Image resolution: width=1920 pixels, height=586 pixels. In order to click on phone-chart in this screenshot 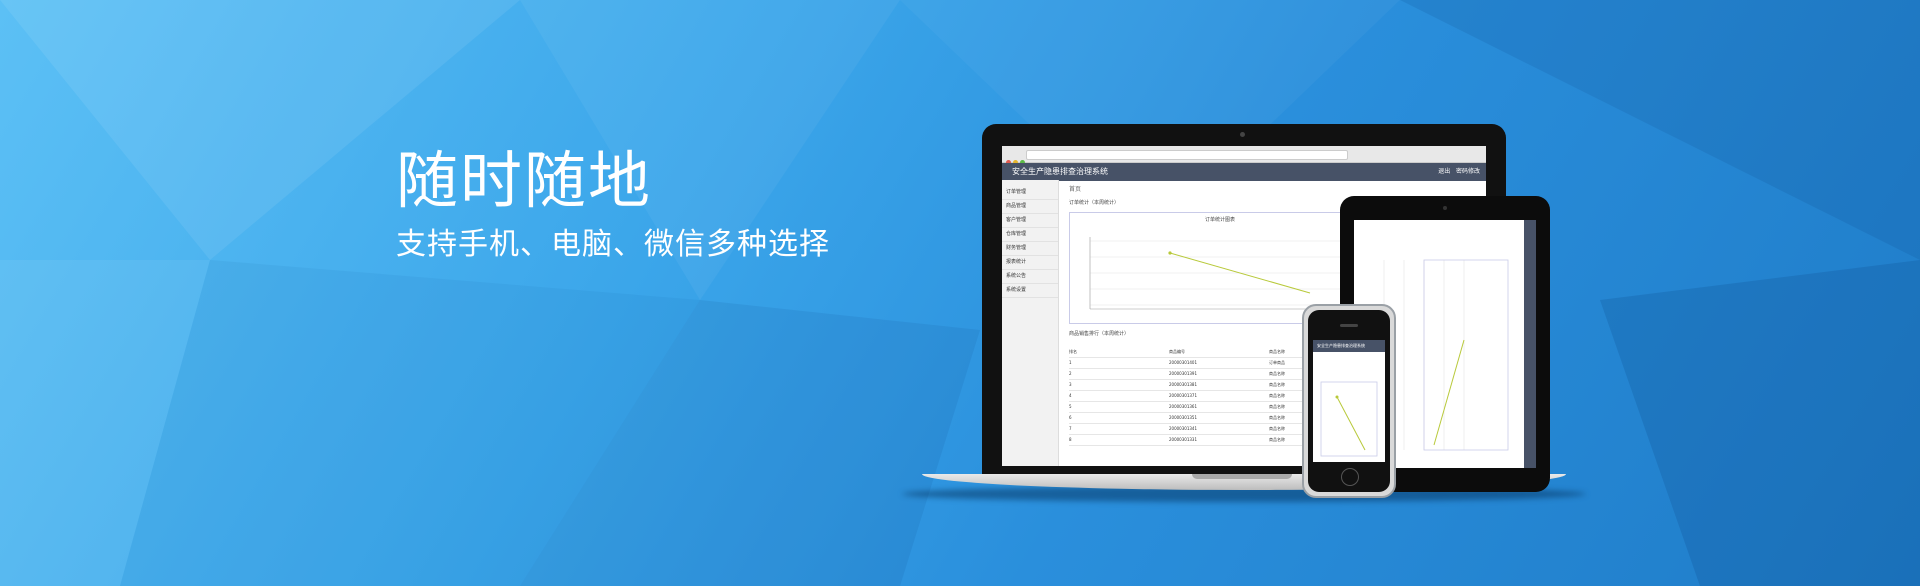, I will do `click(1349, 419)`.